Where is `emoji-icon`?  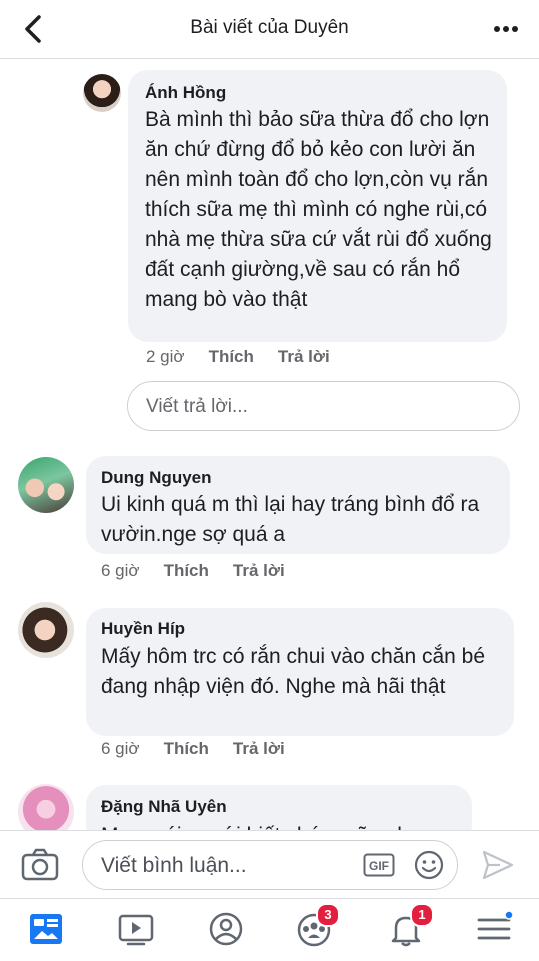
emoji-icon is located at coordinates (429, 865).